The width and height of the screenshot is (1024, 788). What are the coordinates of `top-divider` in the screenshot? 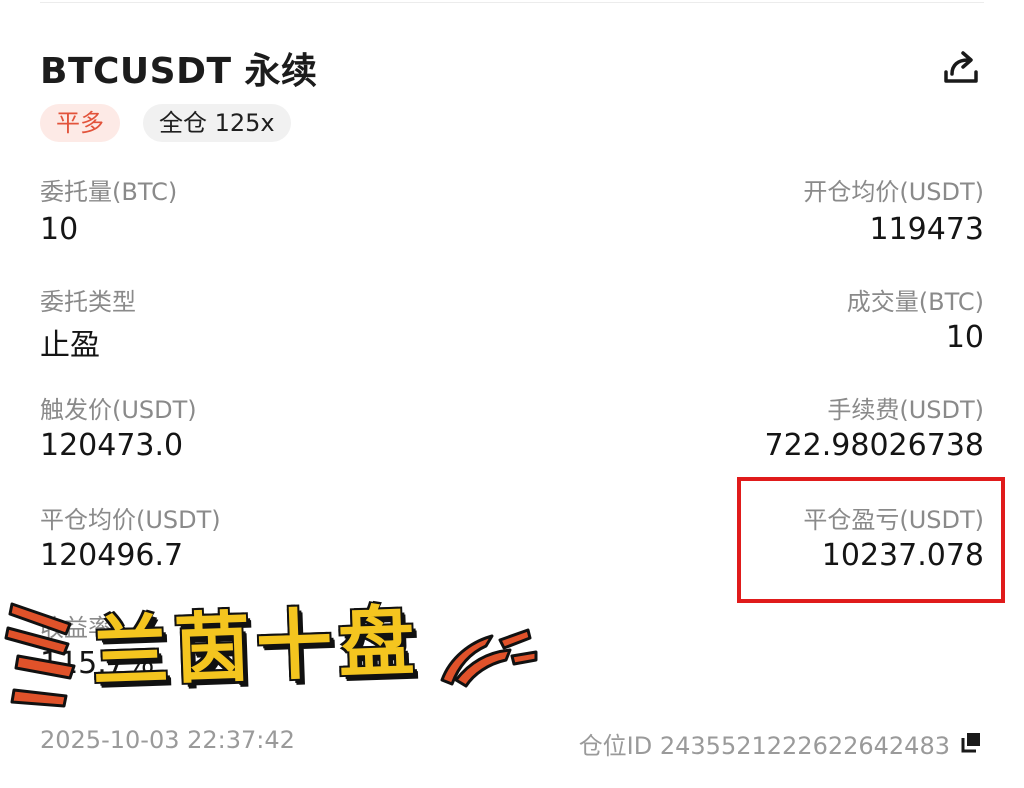 It's located at (512, 2).